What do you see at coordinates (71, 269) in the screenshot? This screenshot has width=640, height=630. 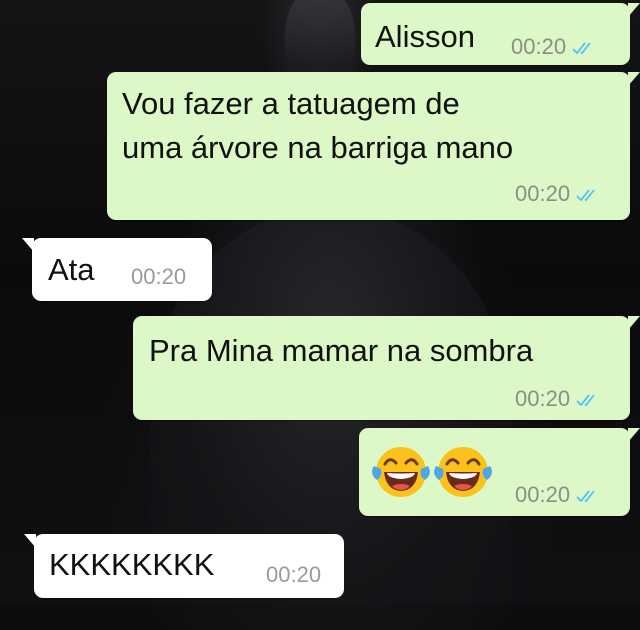 I see `message-text: Ata` at bounding box center [71, 269].